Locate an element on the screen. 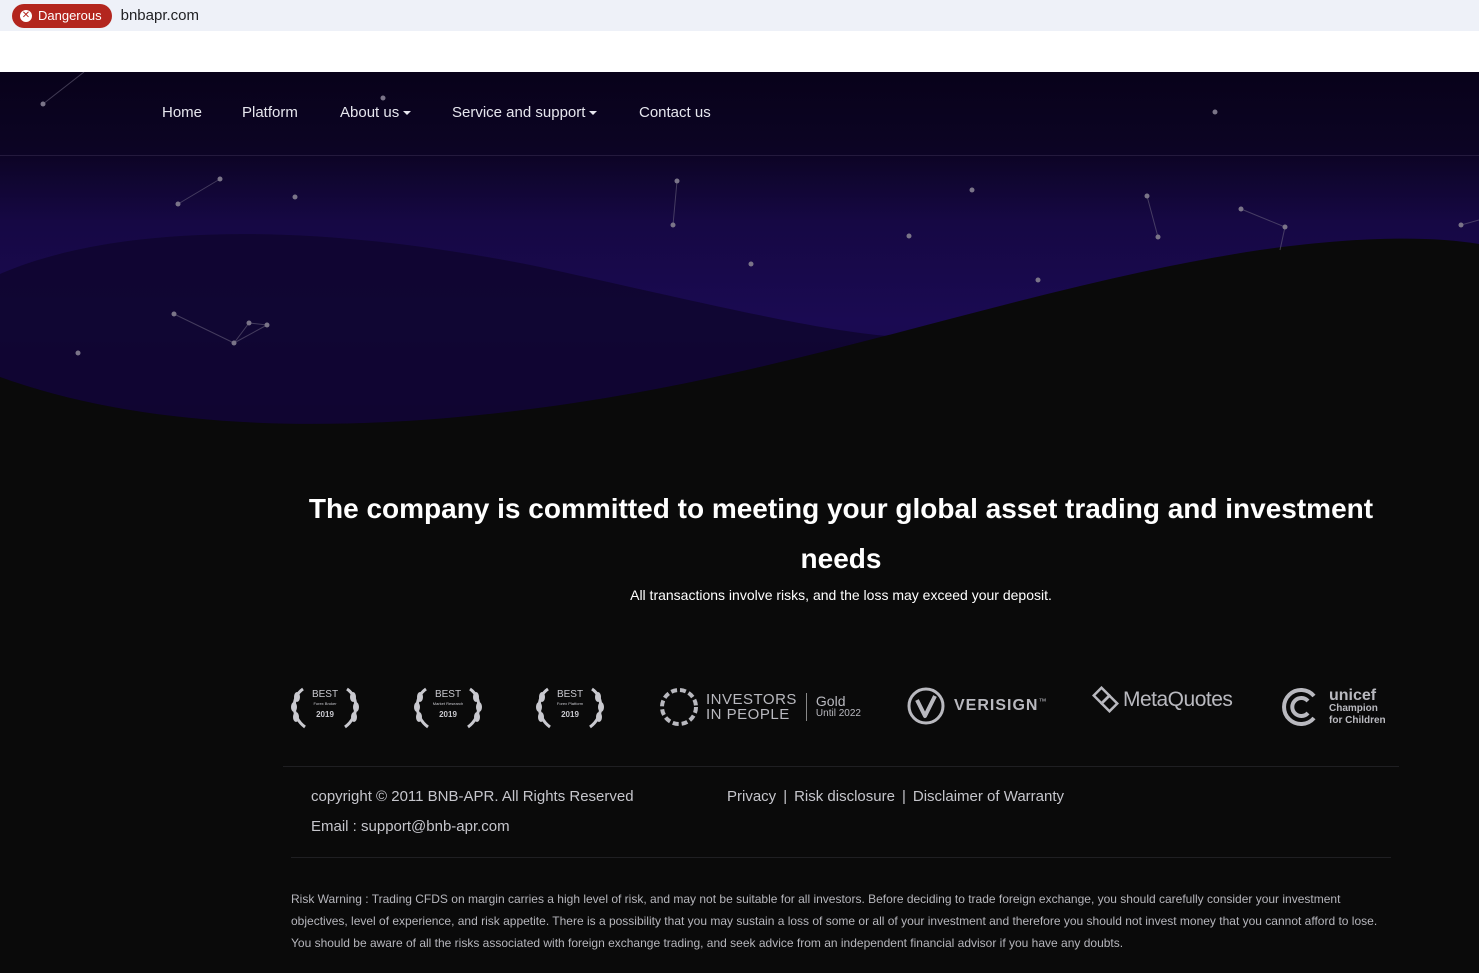  metaquotes-name: MetaQuotes is located at coordinates (1178, 699).